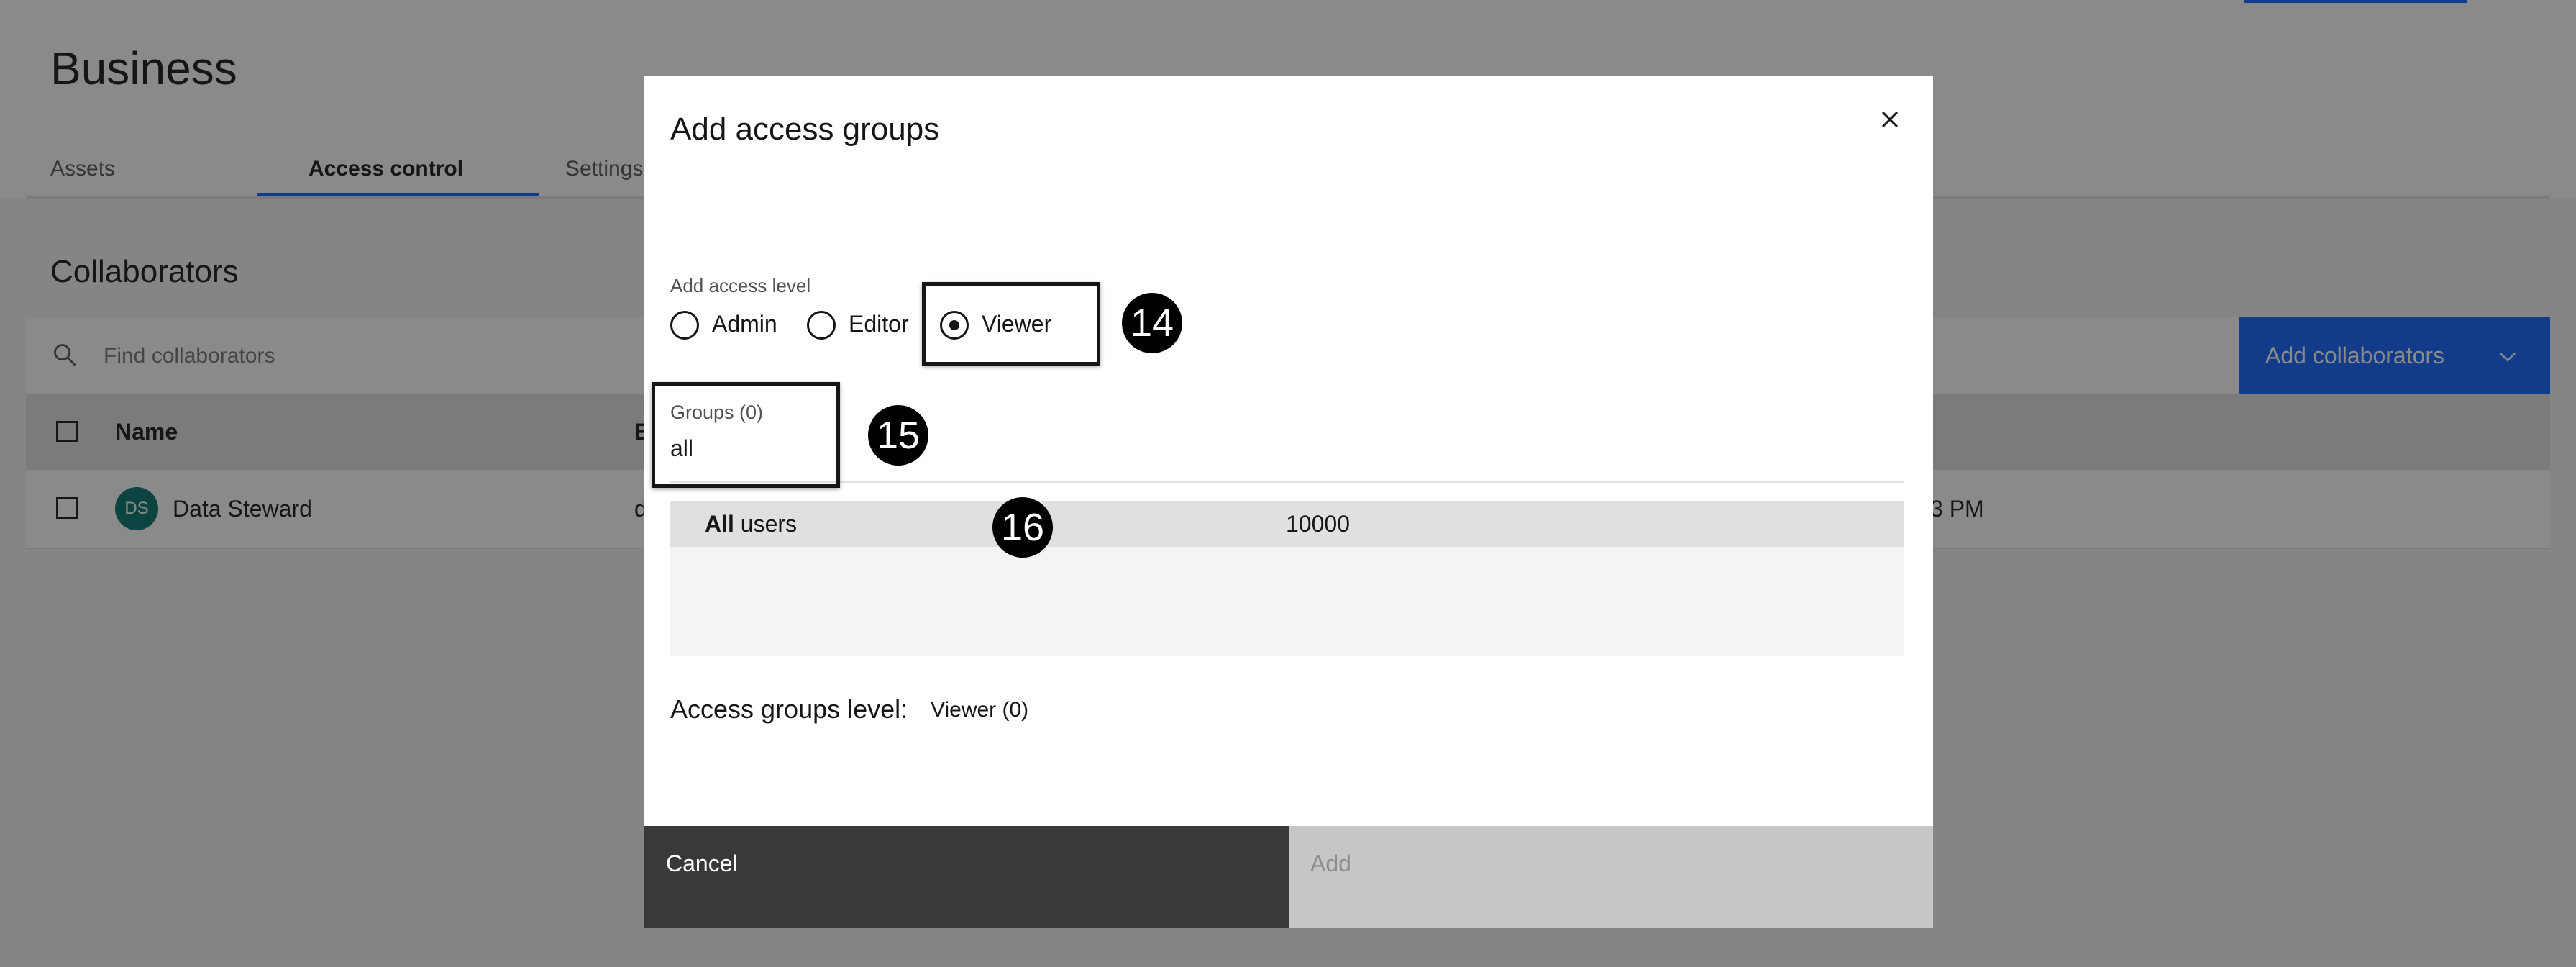 Image resolution: width=2576 pixels, height=967 pixels. What do you see at coordinates (1611, 877) in the screenshot?
I see `add-button: Add` at bounding box center [1611, 877].